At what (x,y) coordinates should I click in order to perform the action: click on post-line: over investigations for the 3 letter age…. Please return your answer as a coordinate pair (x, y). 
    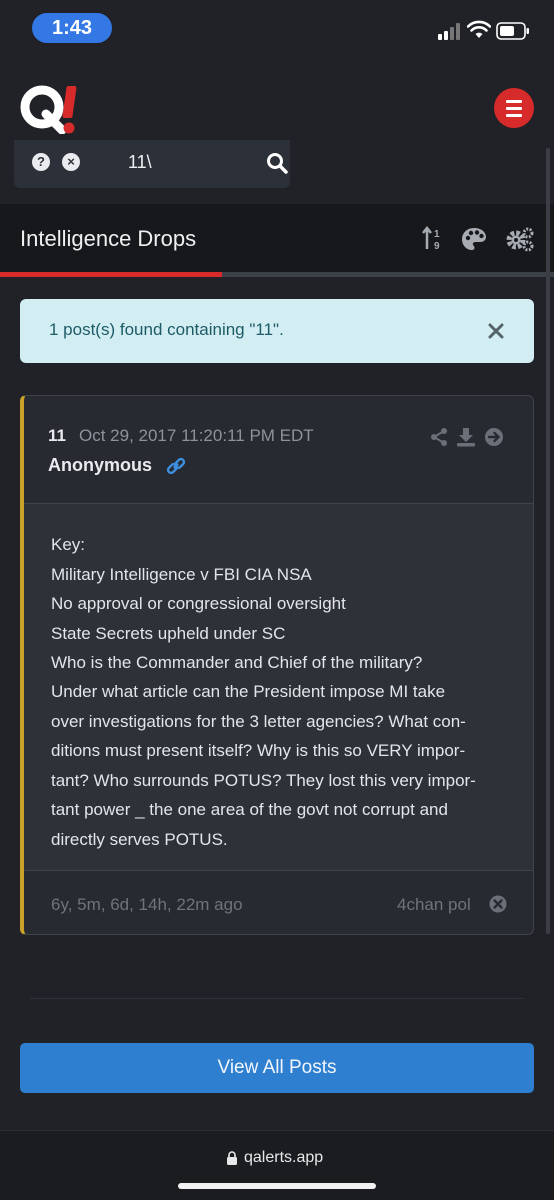
    Looking at the image, I should click on (258, 721).